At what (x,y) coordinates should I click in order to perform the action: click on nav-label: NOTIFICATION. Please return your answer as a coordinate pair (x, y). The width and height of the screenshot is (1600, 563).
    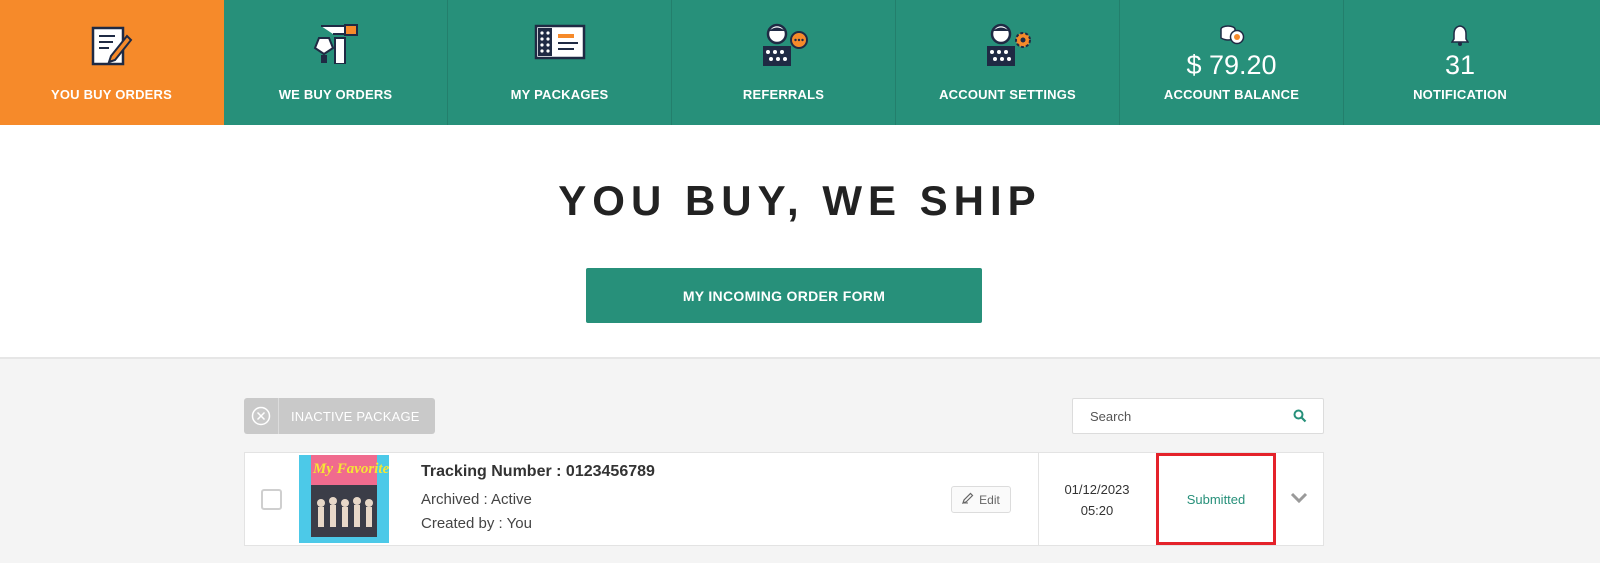
    Looking at the image, I should click on (1460, 94).